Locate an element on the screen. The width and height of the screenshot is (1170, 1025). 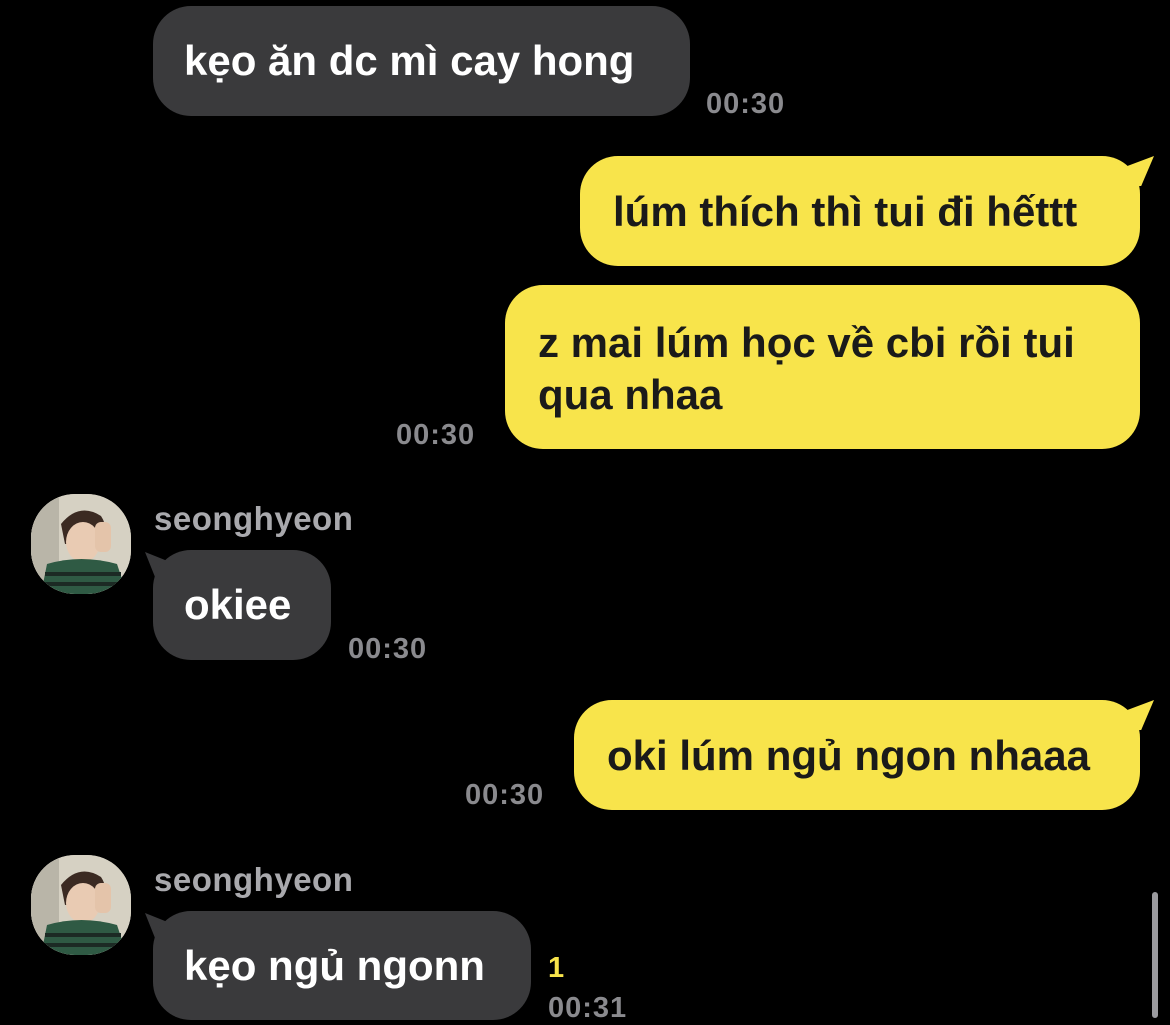
unread-count: 1 is located at coordinates (556, 968).